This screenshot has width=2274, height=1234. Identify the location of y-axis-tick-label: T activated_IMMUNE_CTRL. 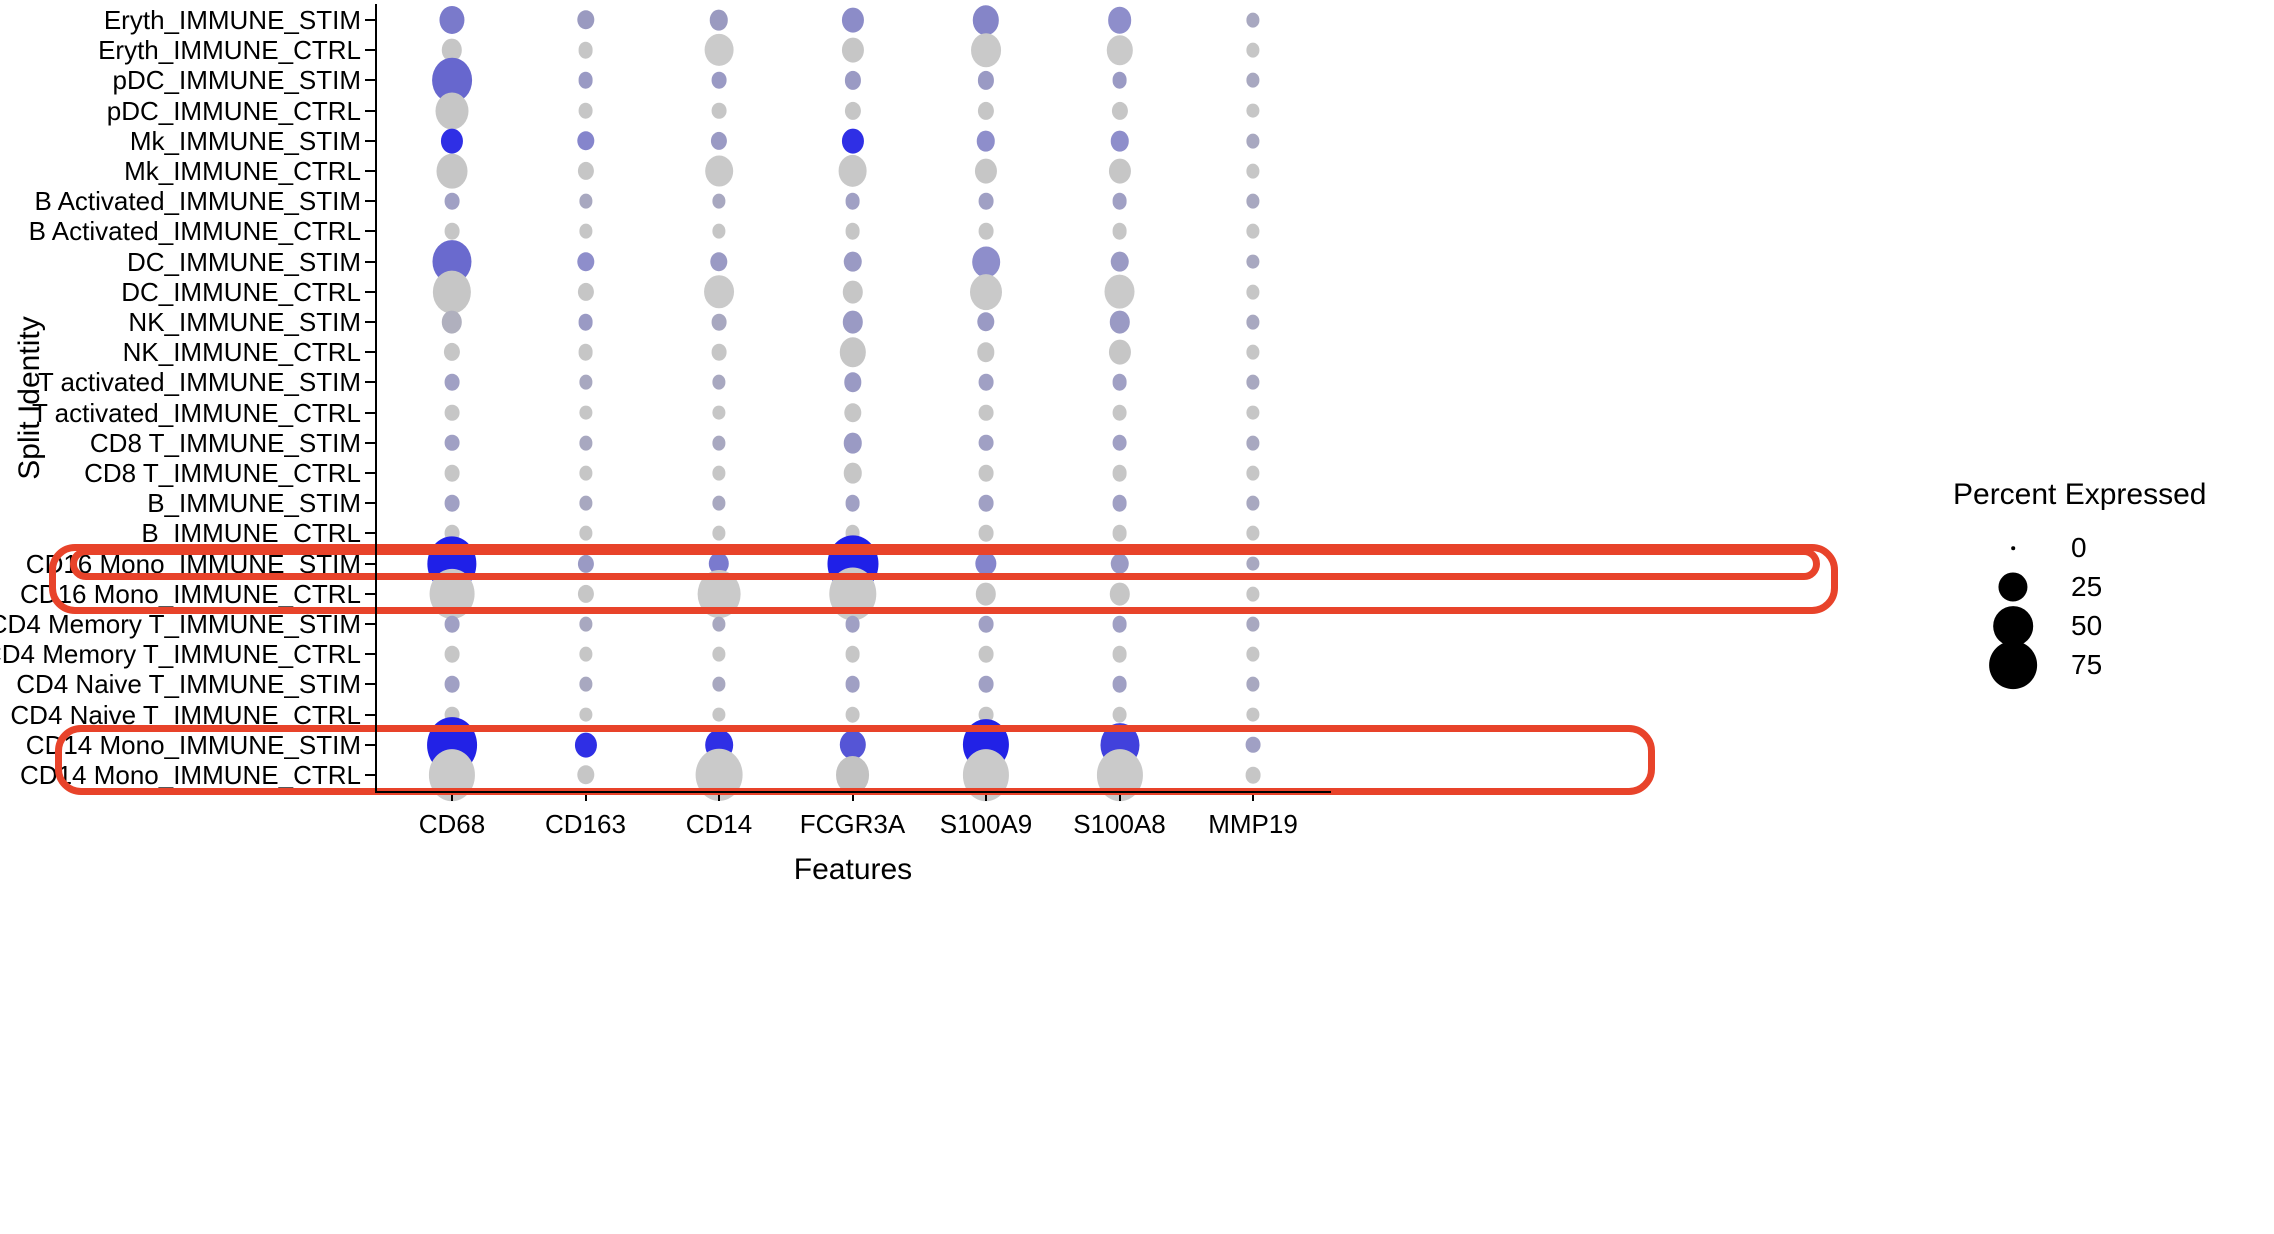
(196, 412).